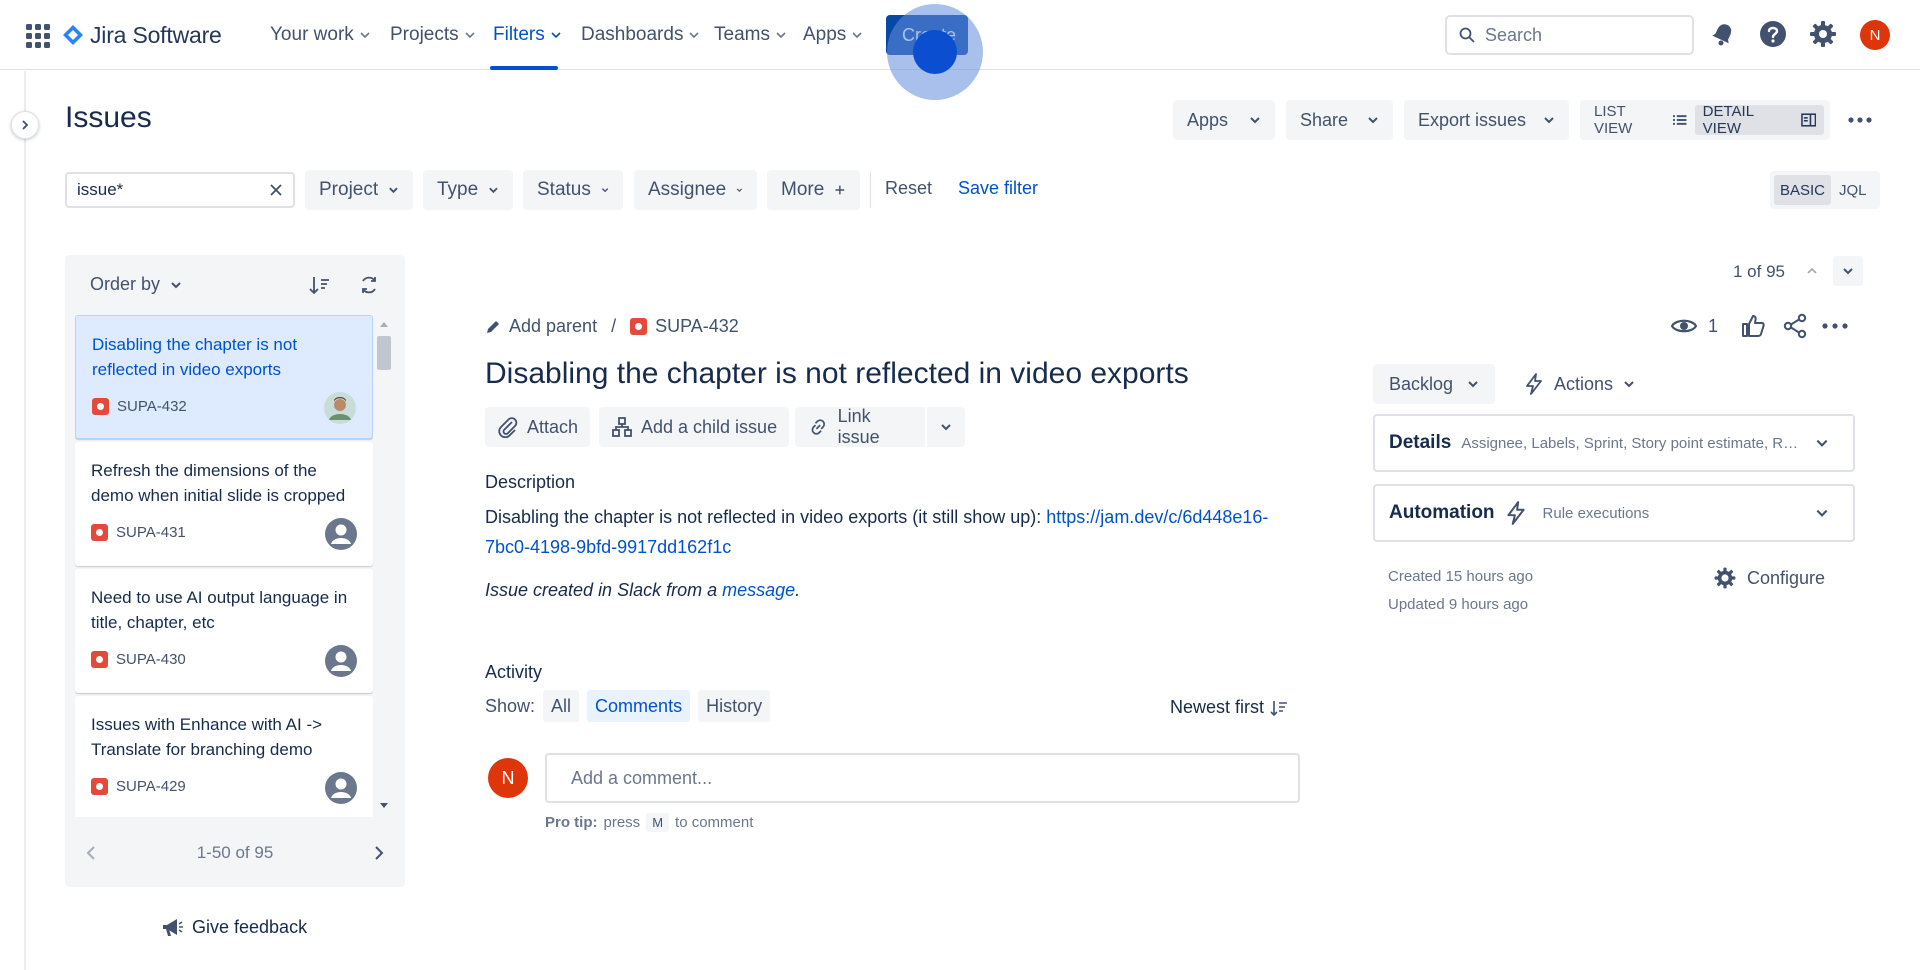 This screenshot has width=1920, height=970. What do you see at coordinates (136, 284) in the screenshot?
I see `order-by-button: Order by` at bounding box center [136, 284].